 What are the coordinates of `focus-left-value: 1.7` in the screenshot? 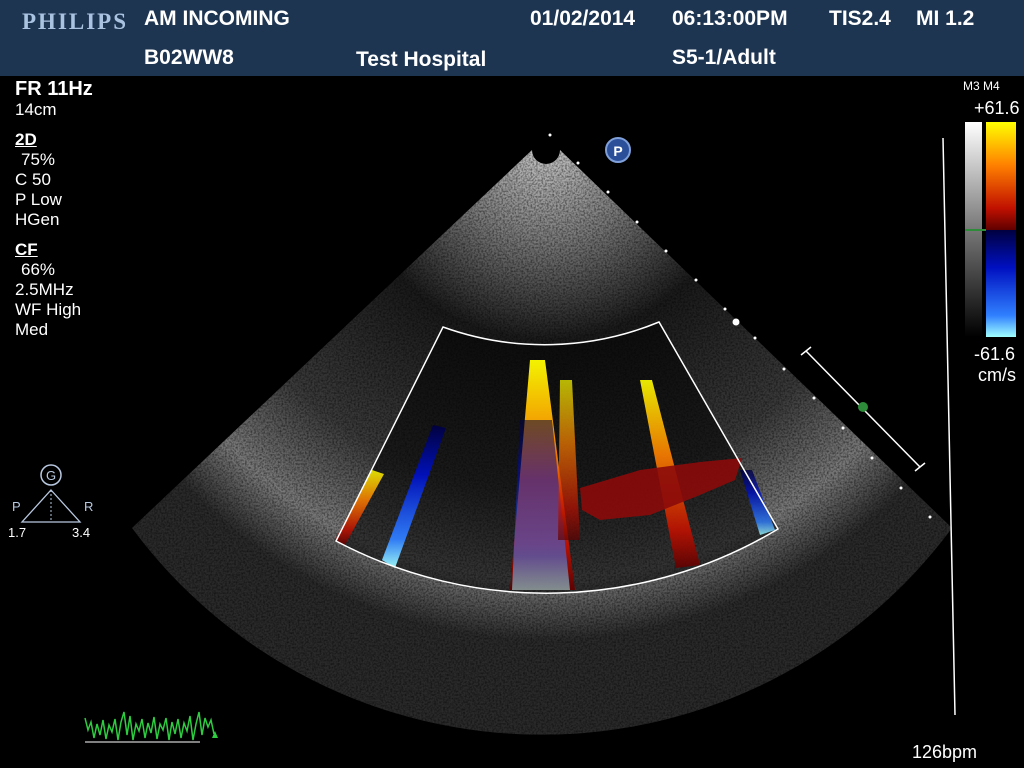 It's located at (17, 532).